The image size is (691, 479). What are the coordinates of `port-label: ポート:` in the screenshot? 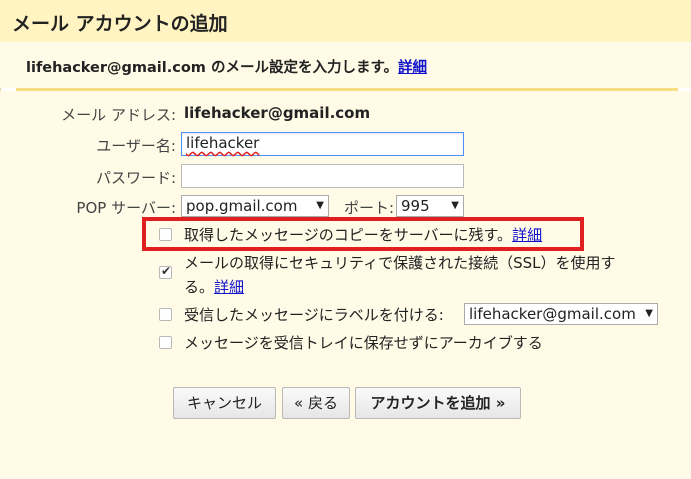 It's located at (368, 208).